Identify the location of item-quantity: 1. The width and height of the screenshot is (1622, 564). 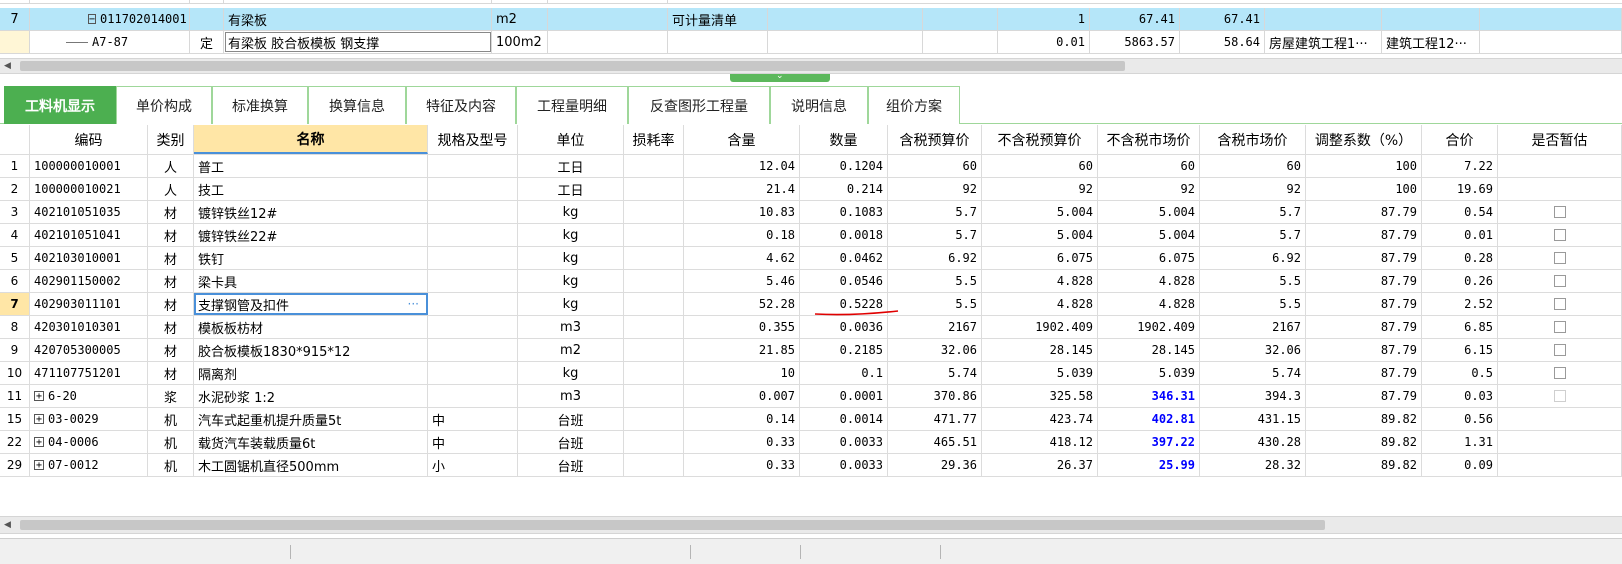
(1044, 19).